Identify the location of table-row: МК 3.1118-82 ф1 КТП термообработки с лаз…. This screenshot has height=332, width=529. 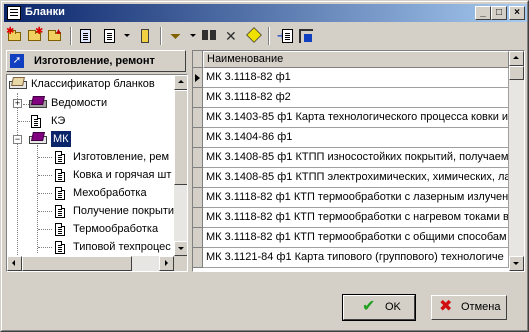
(351, 198).